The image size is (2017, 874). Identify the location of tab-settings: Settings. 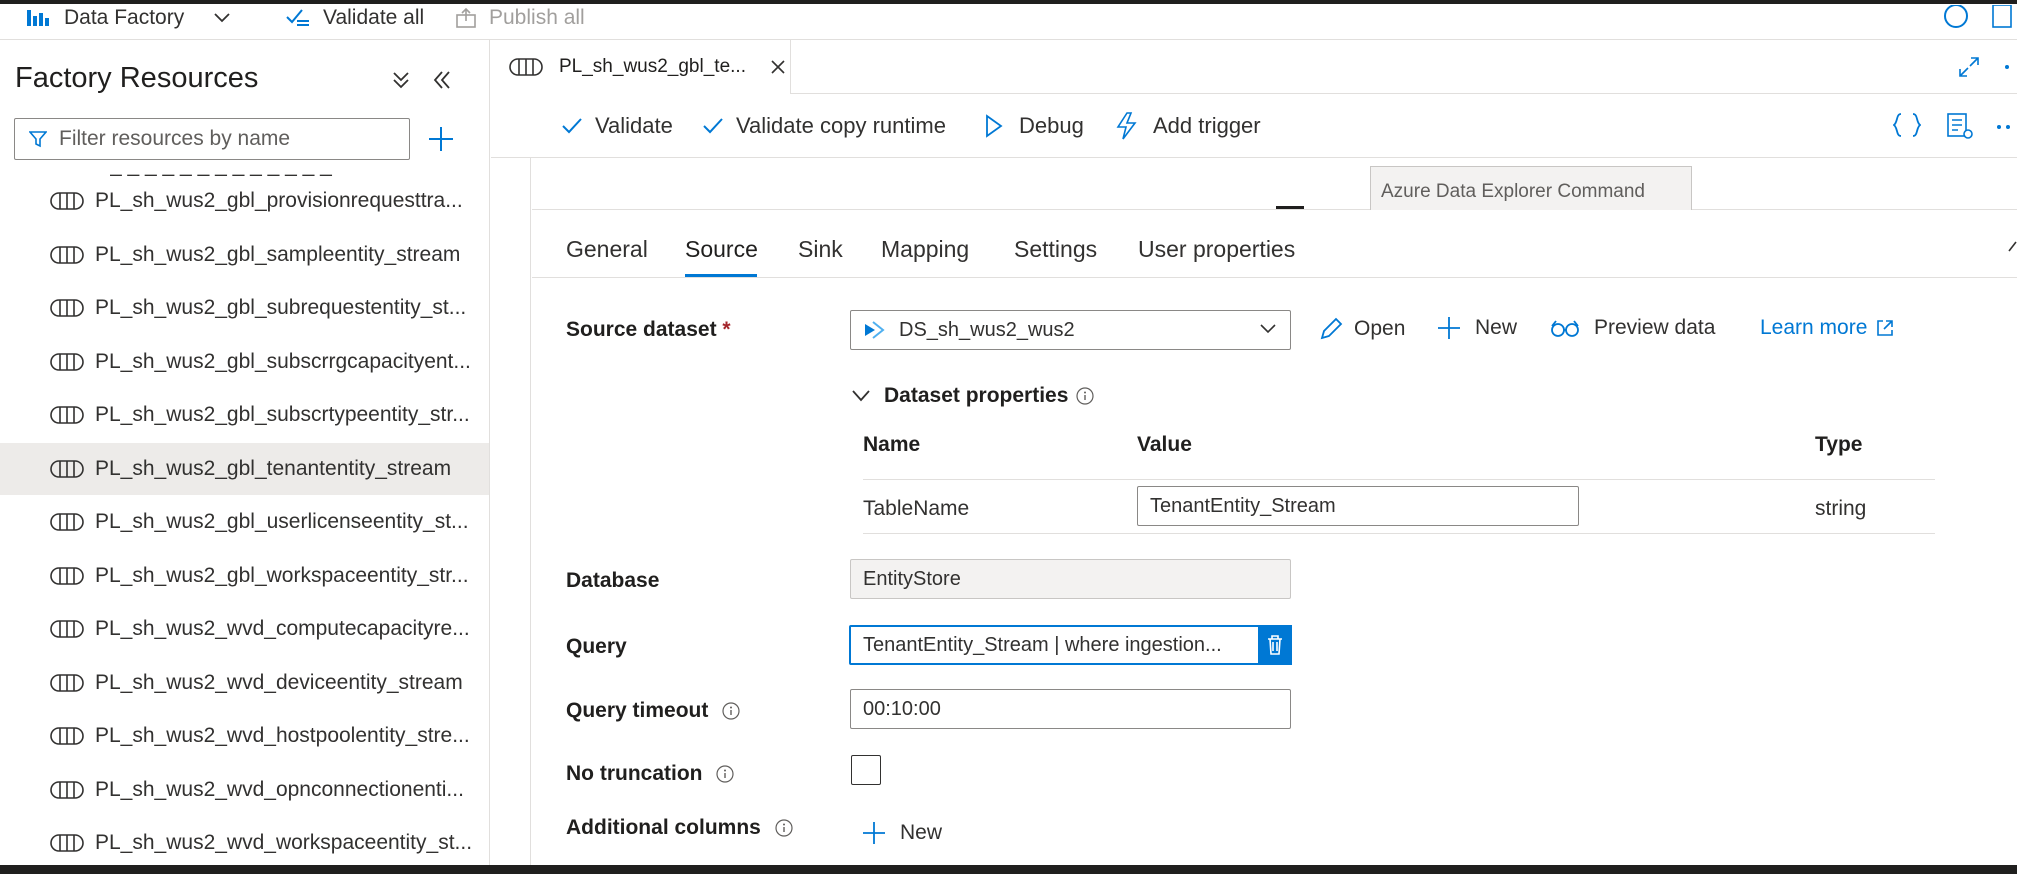
(1055, 249).